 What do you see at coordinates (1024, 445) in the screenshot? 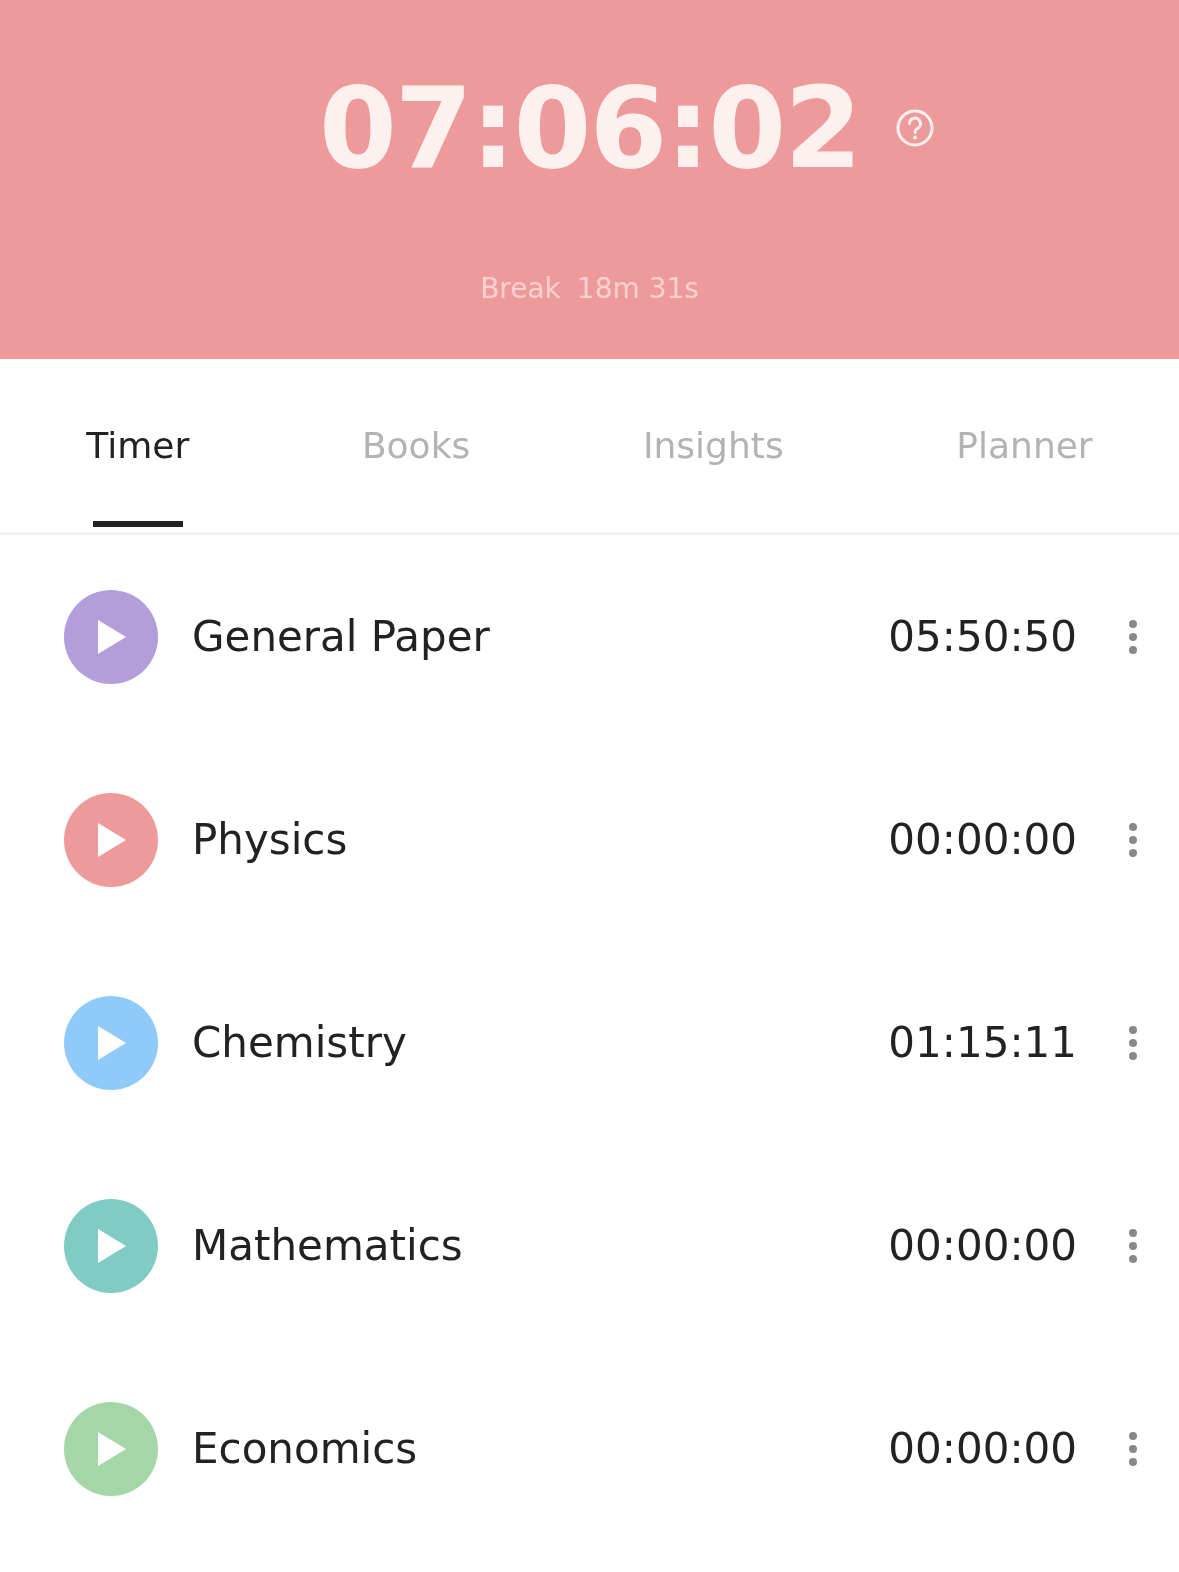
I see `tab: Planner` at bounding box center [1024, 445].